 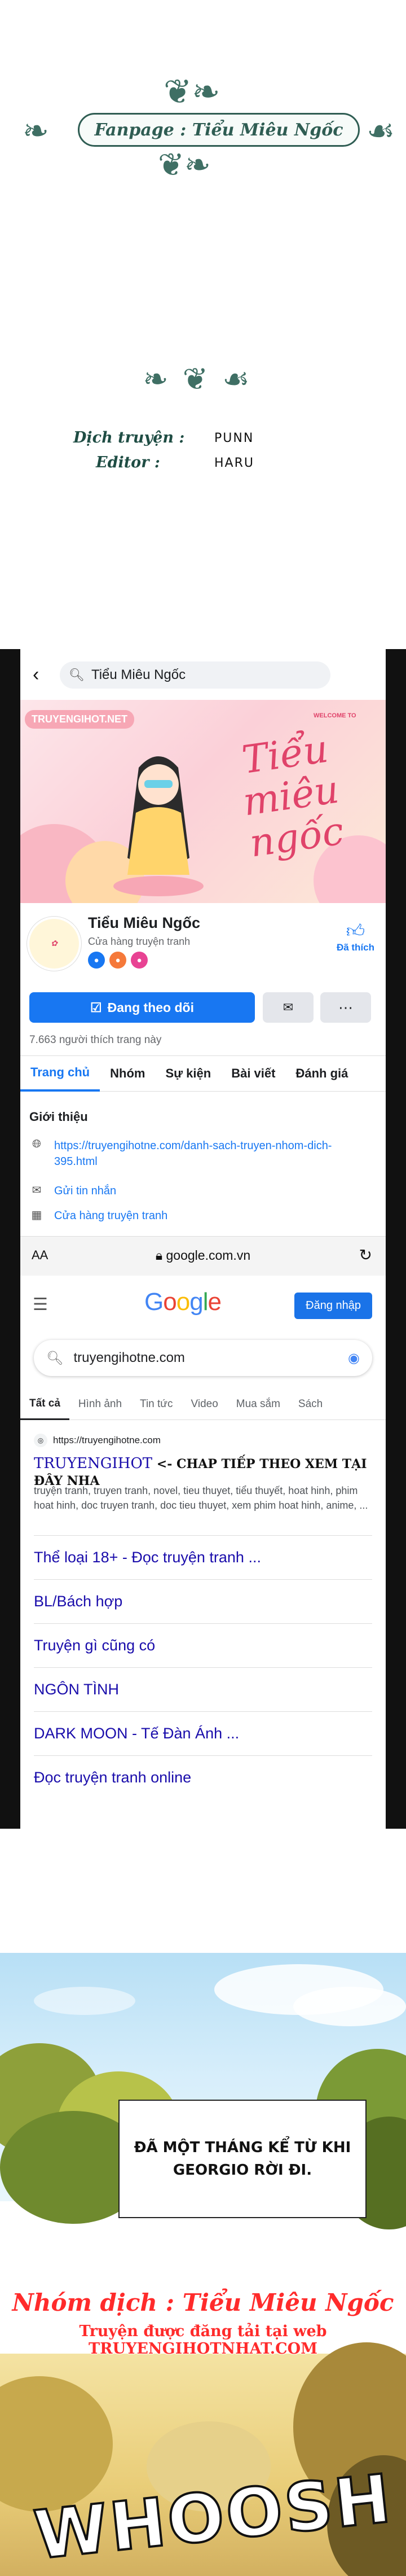 What do you see at coordinates (54, 944) in the screenshot?
I see `page-avatar: ✿` at bounding box center [54, 944].